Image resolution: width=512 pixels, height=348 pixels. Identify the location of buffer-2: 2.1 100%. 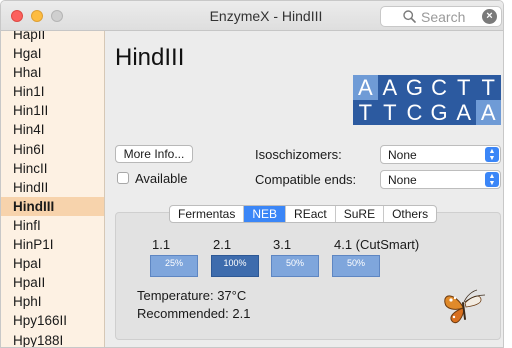
(235, 257).